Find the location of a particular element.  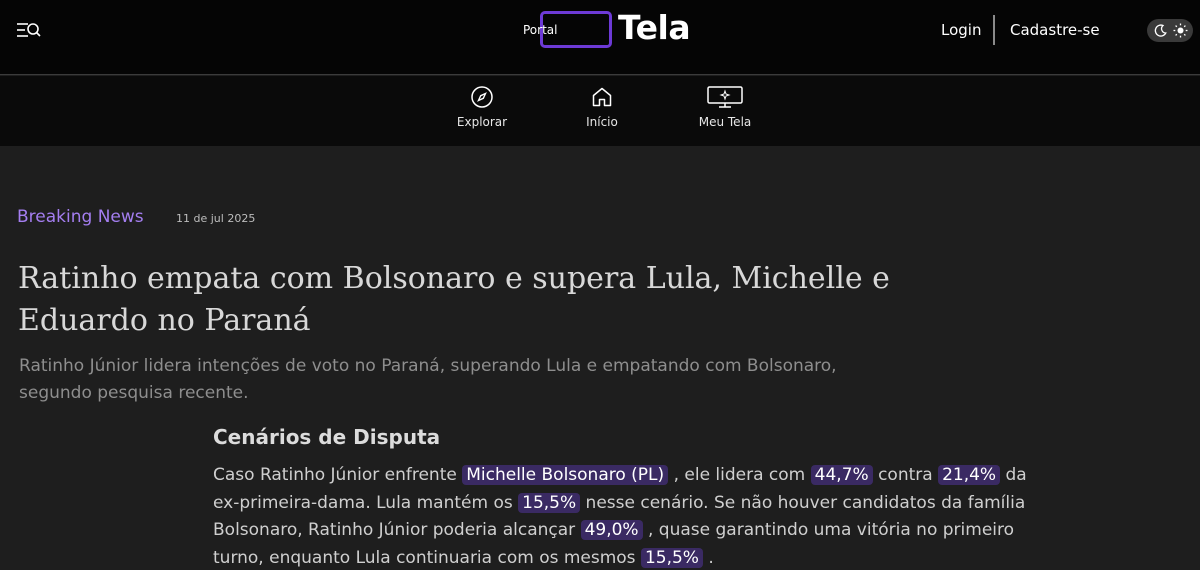

highlight-chip: 21,4% is located at coordinates (969, 475).